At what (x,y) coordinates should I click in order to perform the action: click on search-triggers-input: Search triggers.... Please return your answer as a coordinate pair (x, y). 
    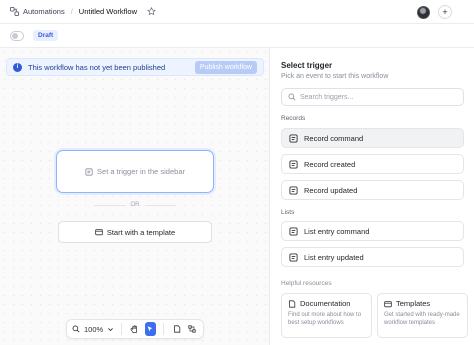
    Looking at the image, I should click on (372, 97).